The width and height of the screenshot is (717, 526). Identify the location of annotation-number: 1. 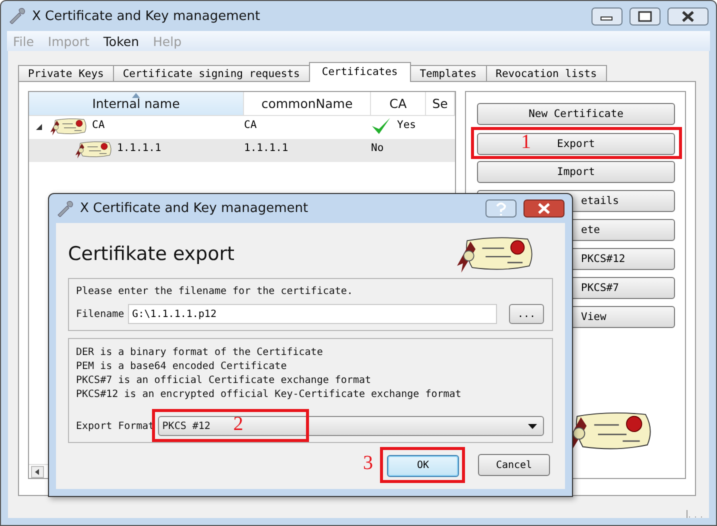
(526, 142).